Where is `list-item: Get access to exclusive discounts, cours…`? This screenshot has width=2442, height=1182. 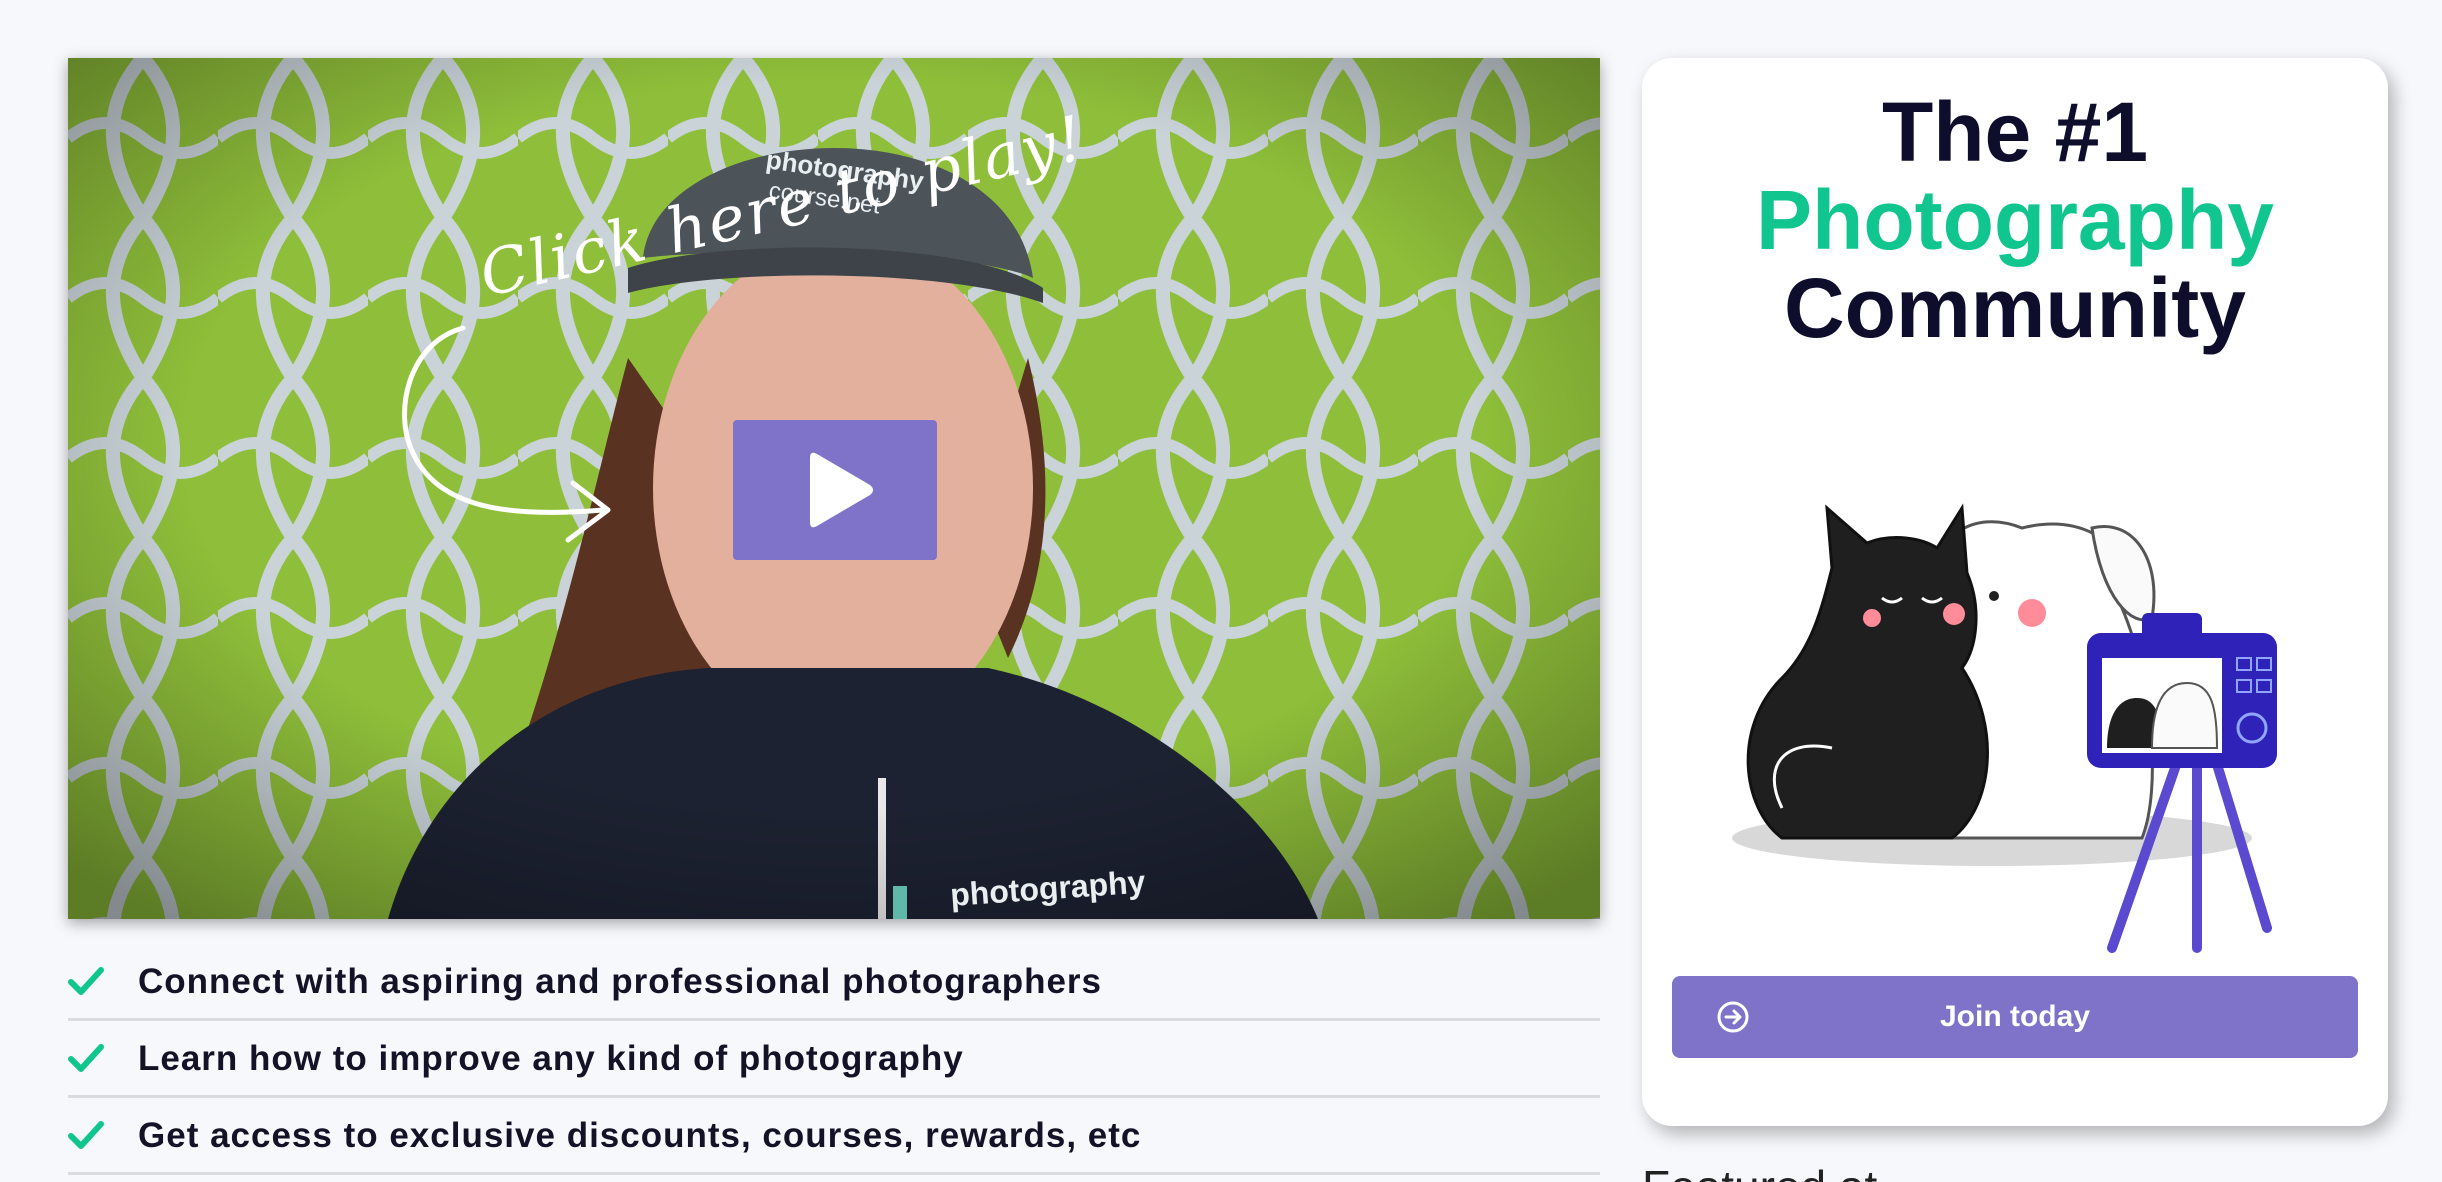
list-item: Get access to exclusive discounts, cours… is located at coordinates (834, 1136).